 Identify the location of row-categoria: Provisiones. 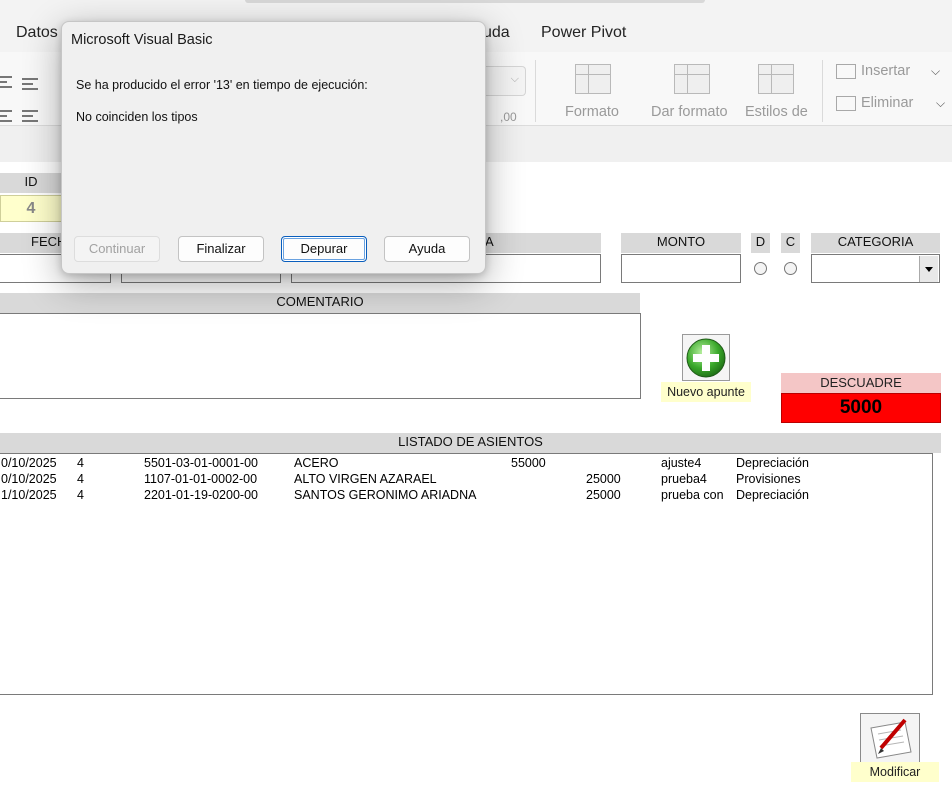
(768, 479).